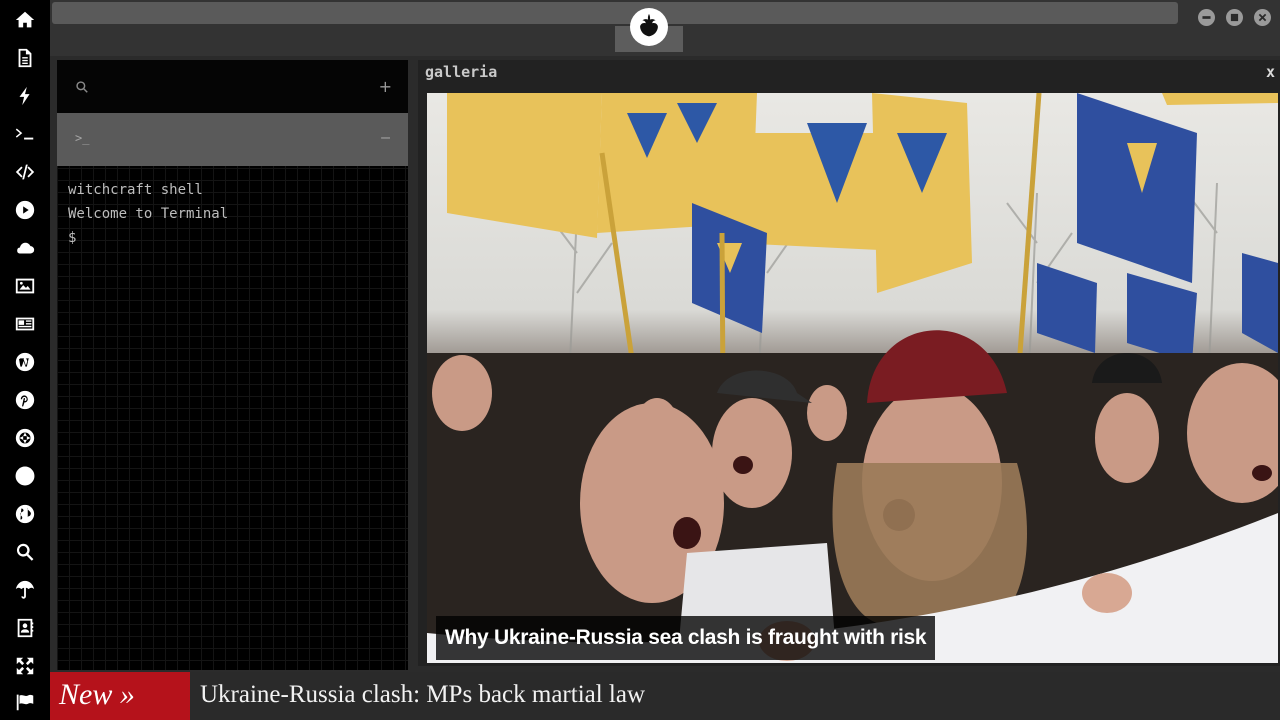 This screenshot has height=720, width=1280. I want to click on terminal-tab: >_ –, so click(232, 139).